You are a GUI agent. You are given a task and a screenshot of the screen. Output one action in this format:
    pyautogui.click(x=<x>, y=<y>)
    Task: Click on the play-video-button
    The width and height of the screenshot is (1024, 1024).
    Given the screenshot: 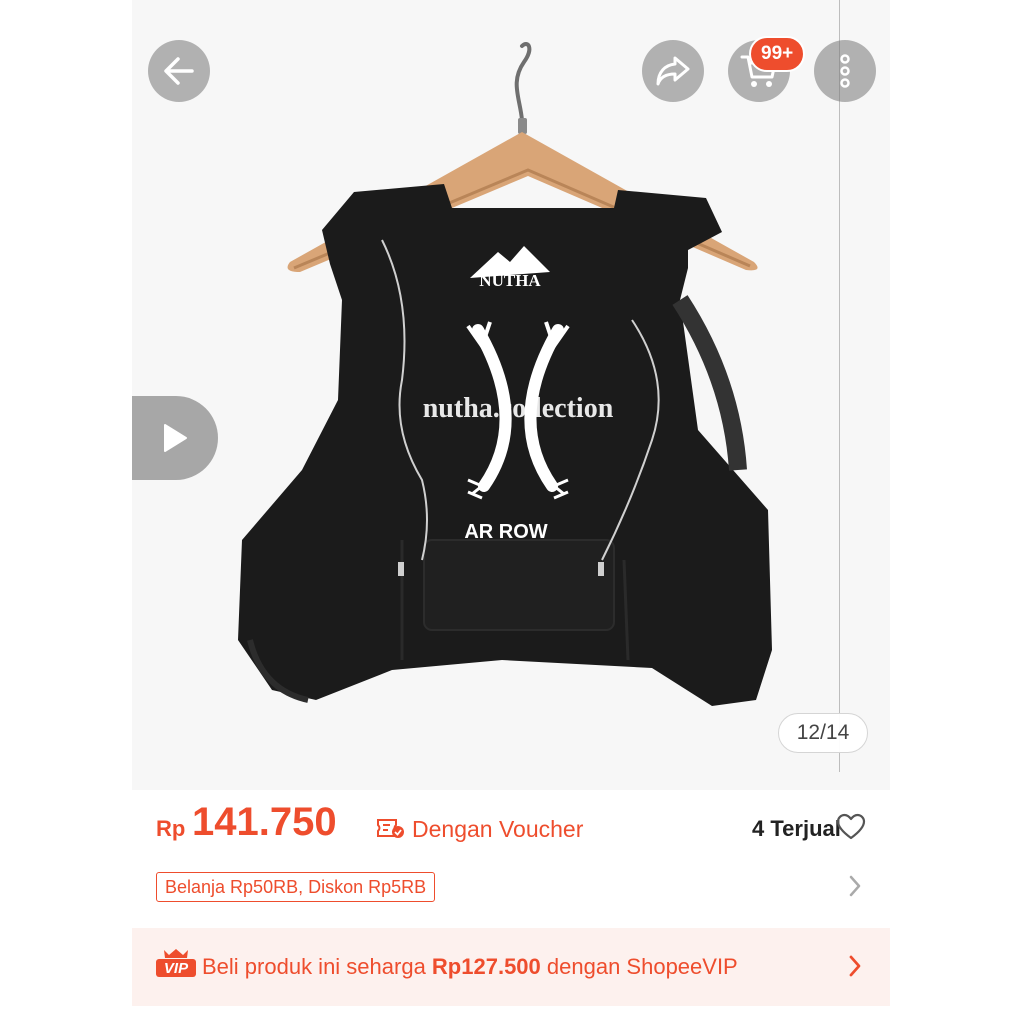 What is the action you would take?
    pyautogui.click(x=175, y=438)
    